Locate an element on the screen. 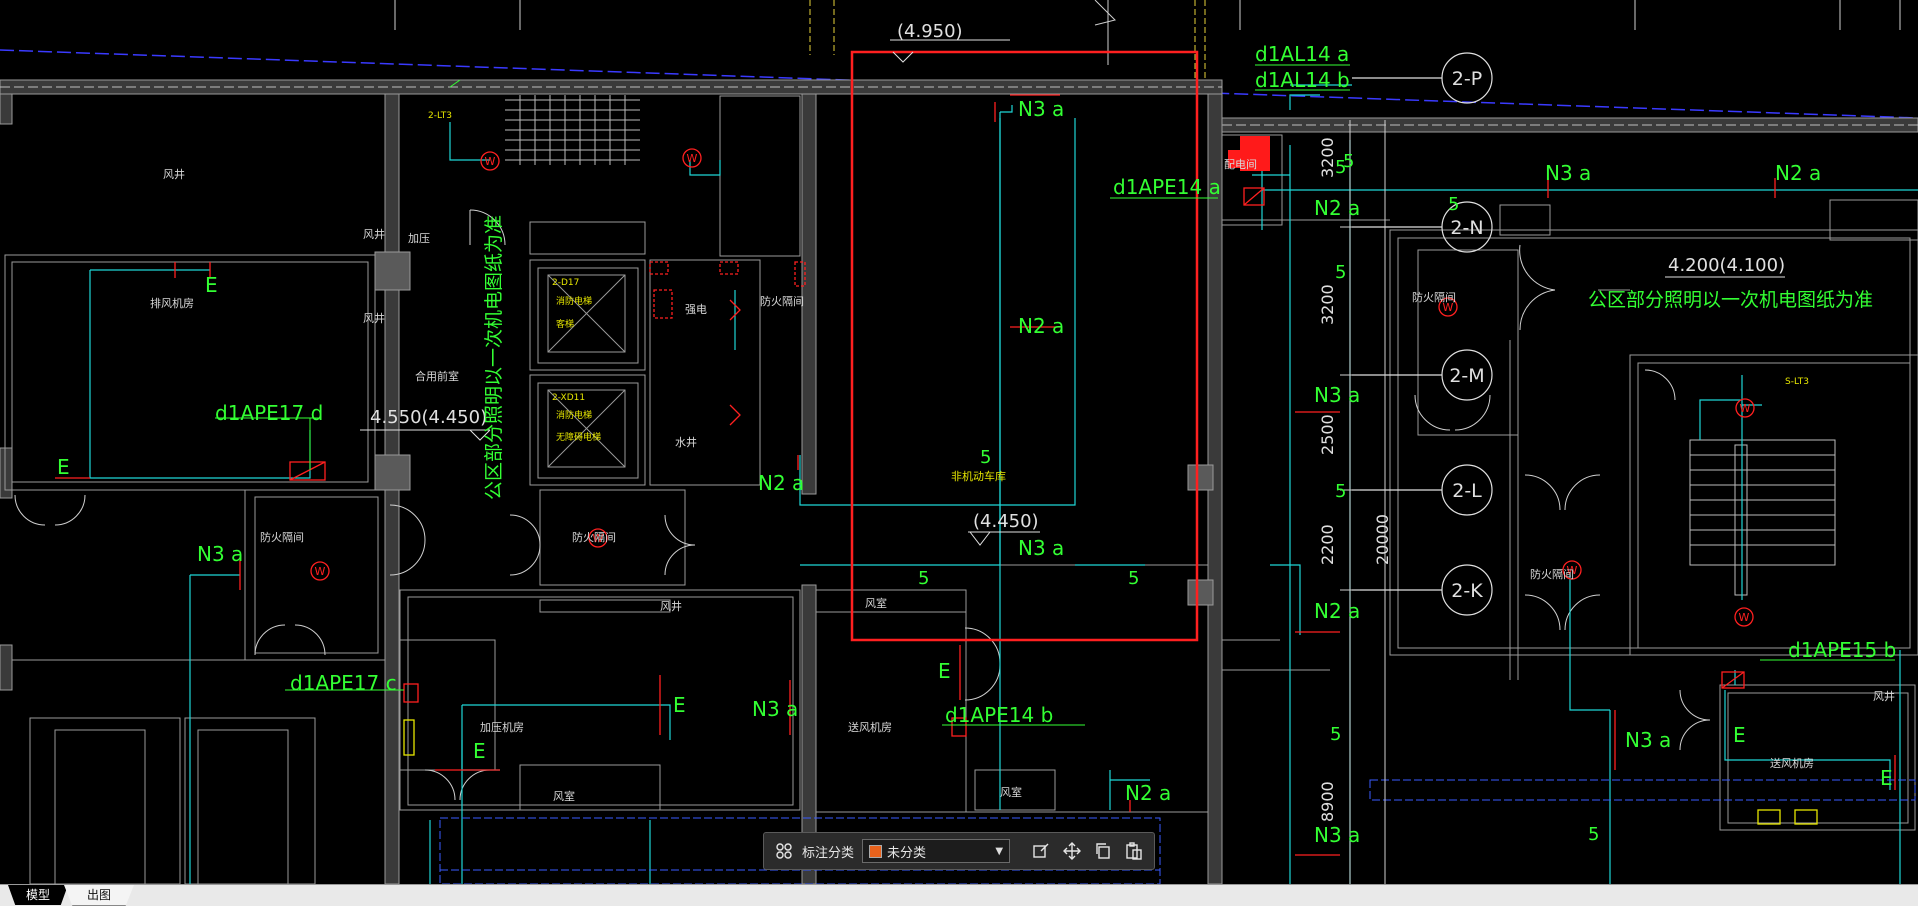  axis-2-K: 2-K is located at coordinates (1467, 591).